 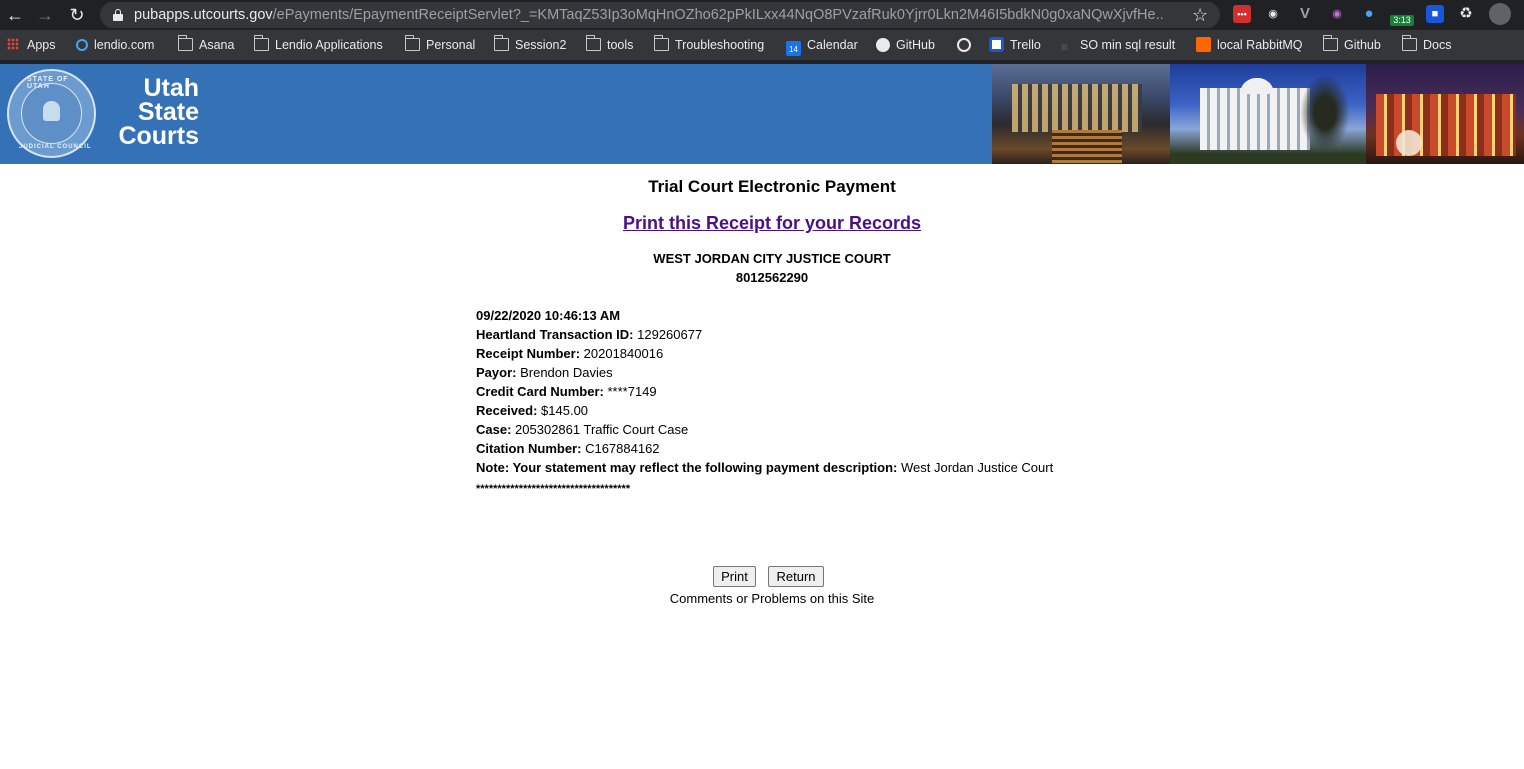 What do you see at coordinates (1025, 45) in the screenshot?
I see `bookmark-label: Trello` at bounding box center [1025, 45].